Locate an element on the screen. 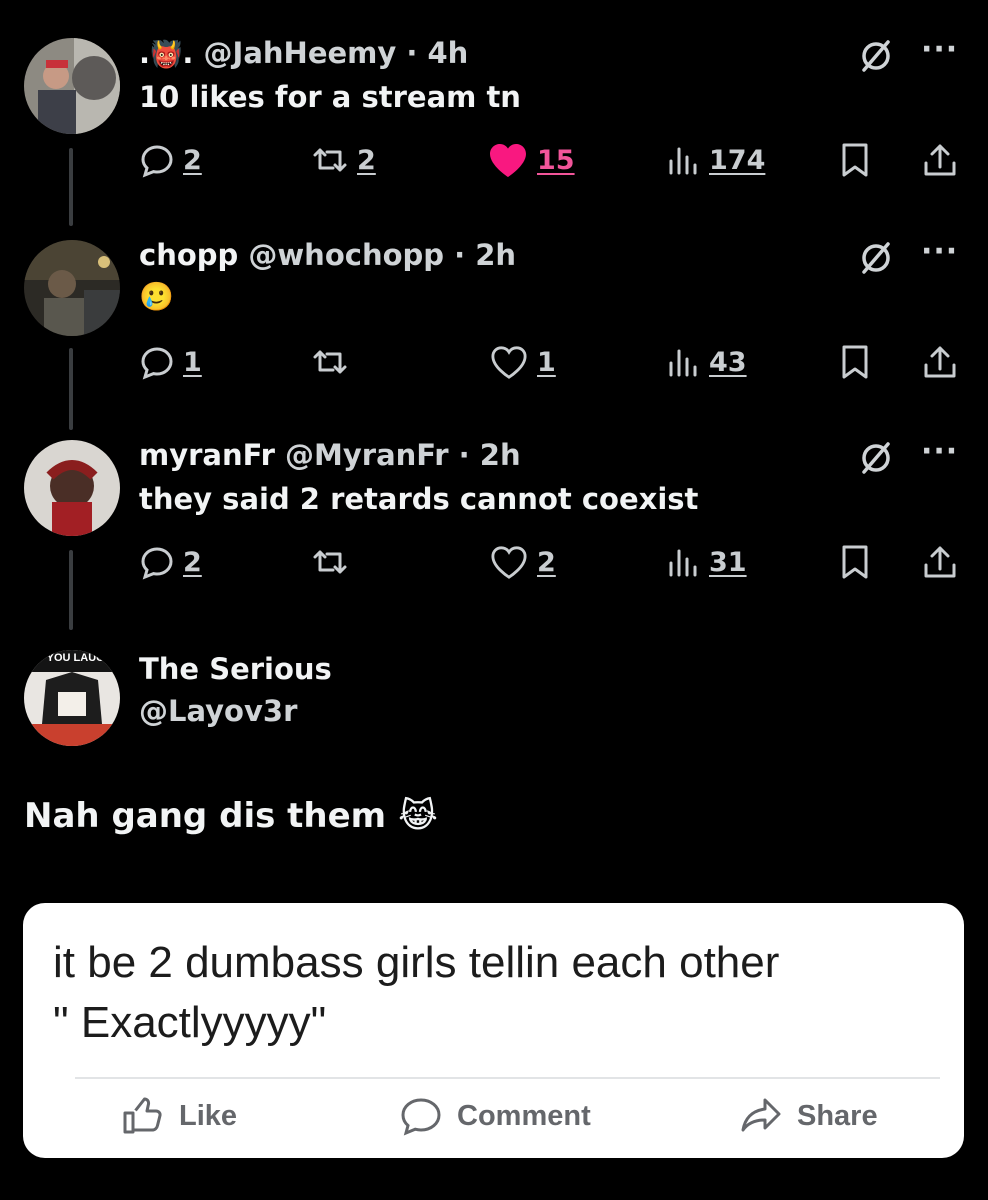  card-text-line-2: " Exactlyyyyy" is located at coordinates (190, 1022).